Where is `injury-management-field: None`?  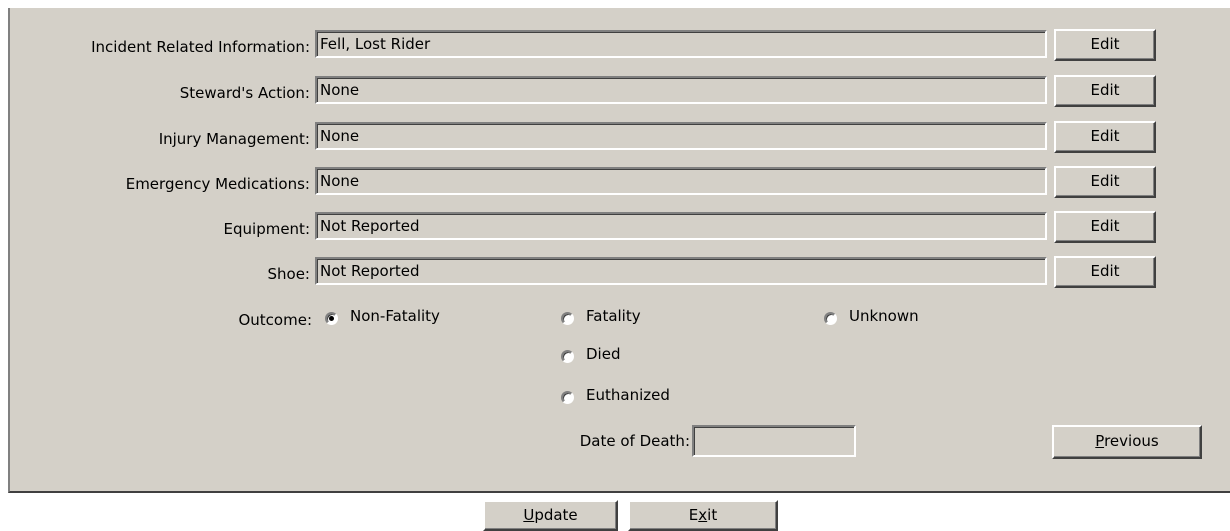 injury-management-field: None is located at coordinates (681, 136).